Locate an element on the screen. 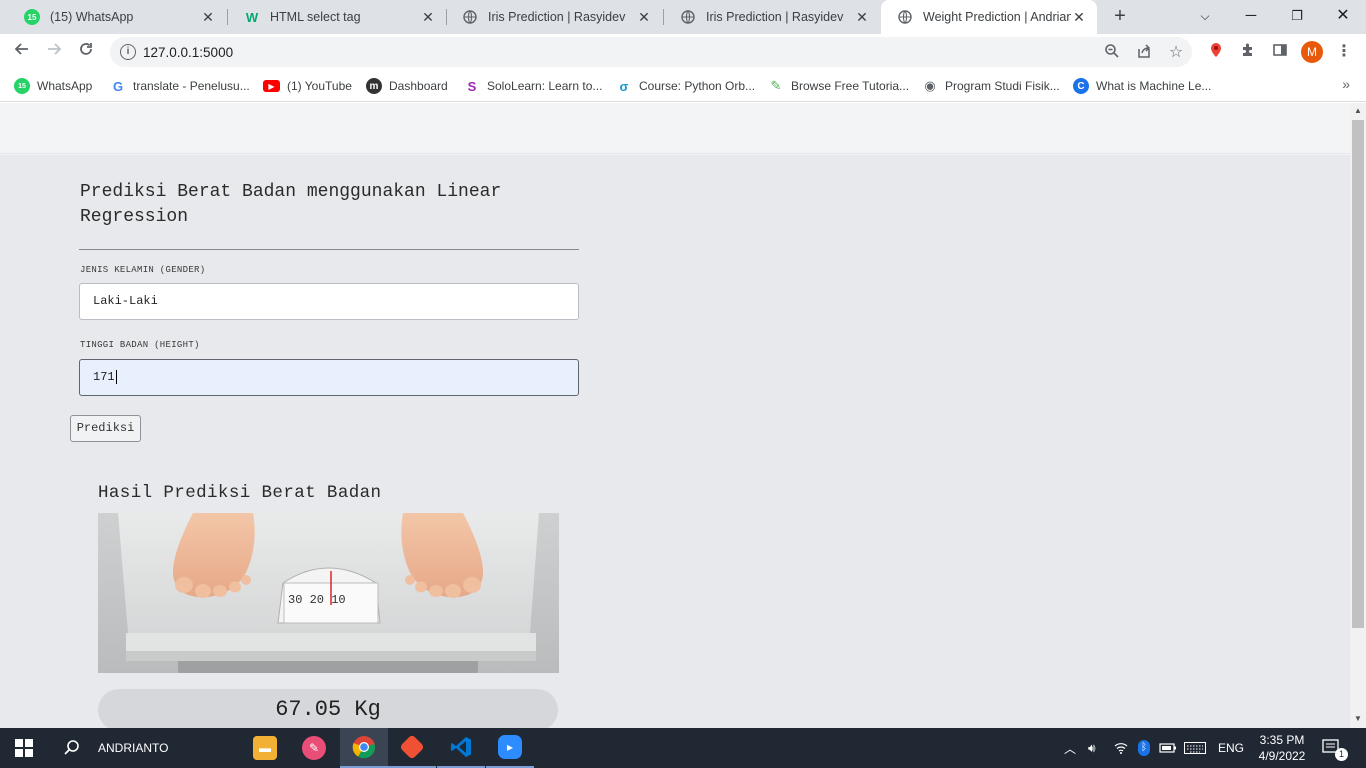 The image size is (1366, 768). clock-time: 3:35 PM is located at coordinates (1282, 740).